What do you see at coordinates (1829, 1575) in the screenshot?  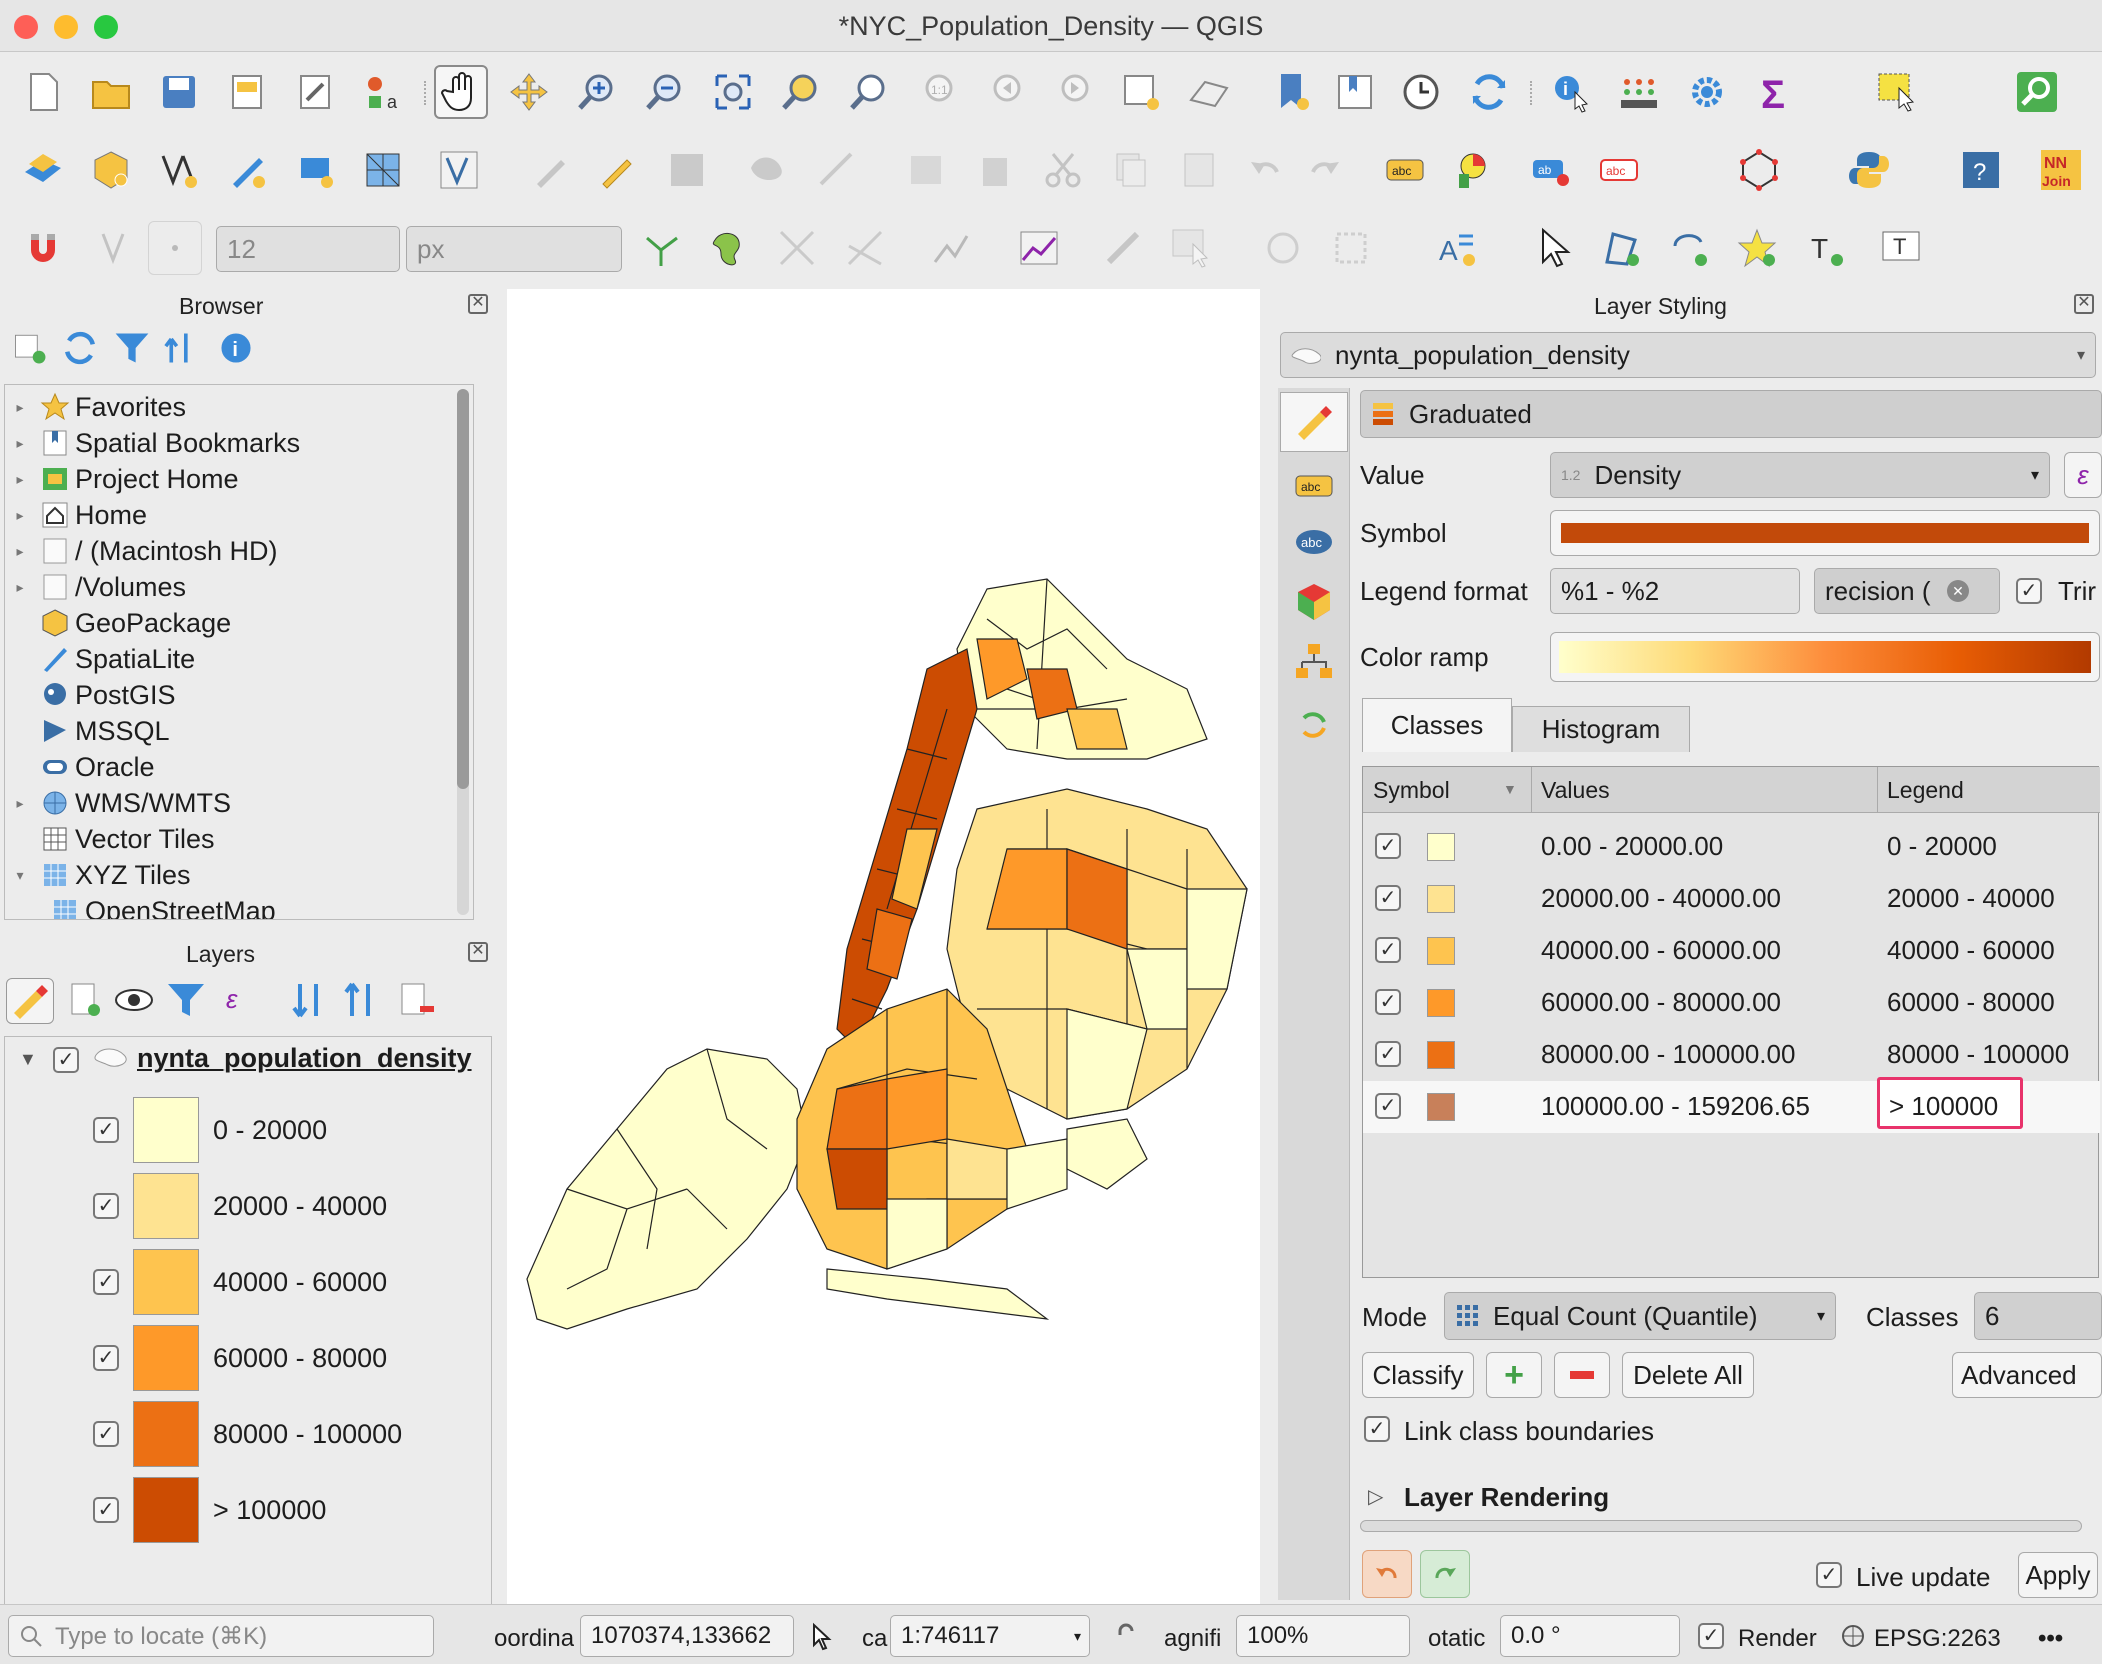 I see `live-update-checkbox: ✓` at bounding box center [1829, 1575].